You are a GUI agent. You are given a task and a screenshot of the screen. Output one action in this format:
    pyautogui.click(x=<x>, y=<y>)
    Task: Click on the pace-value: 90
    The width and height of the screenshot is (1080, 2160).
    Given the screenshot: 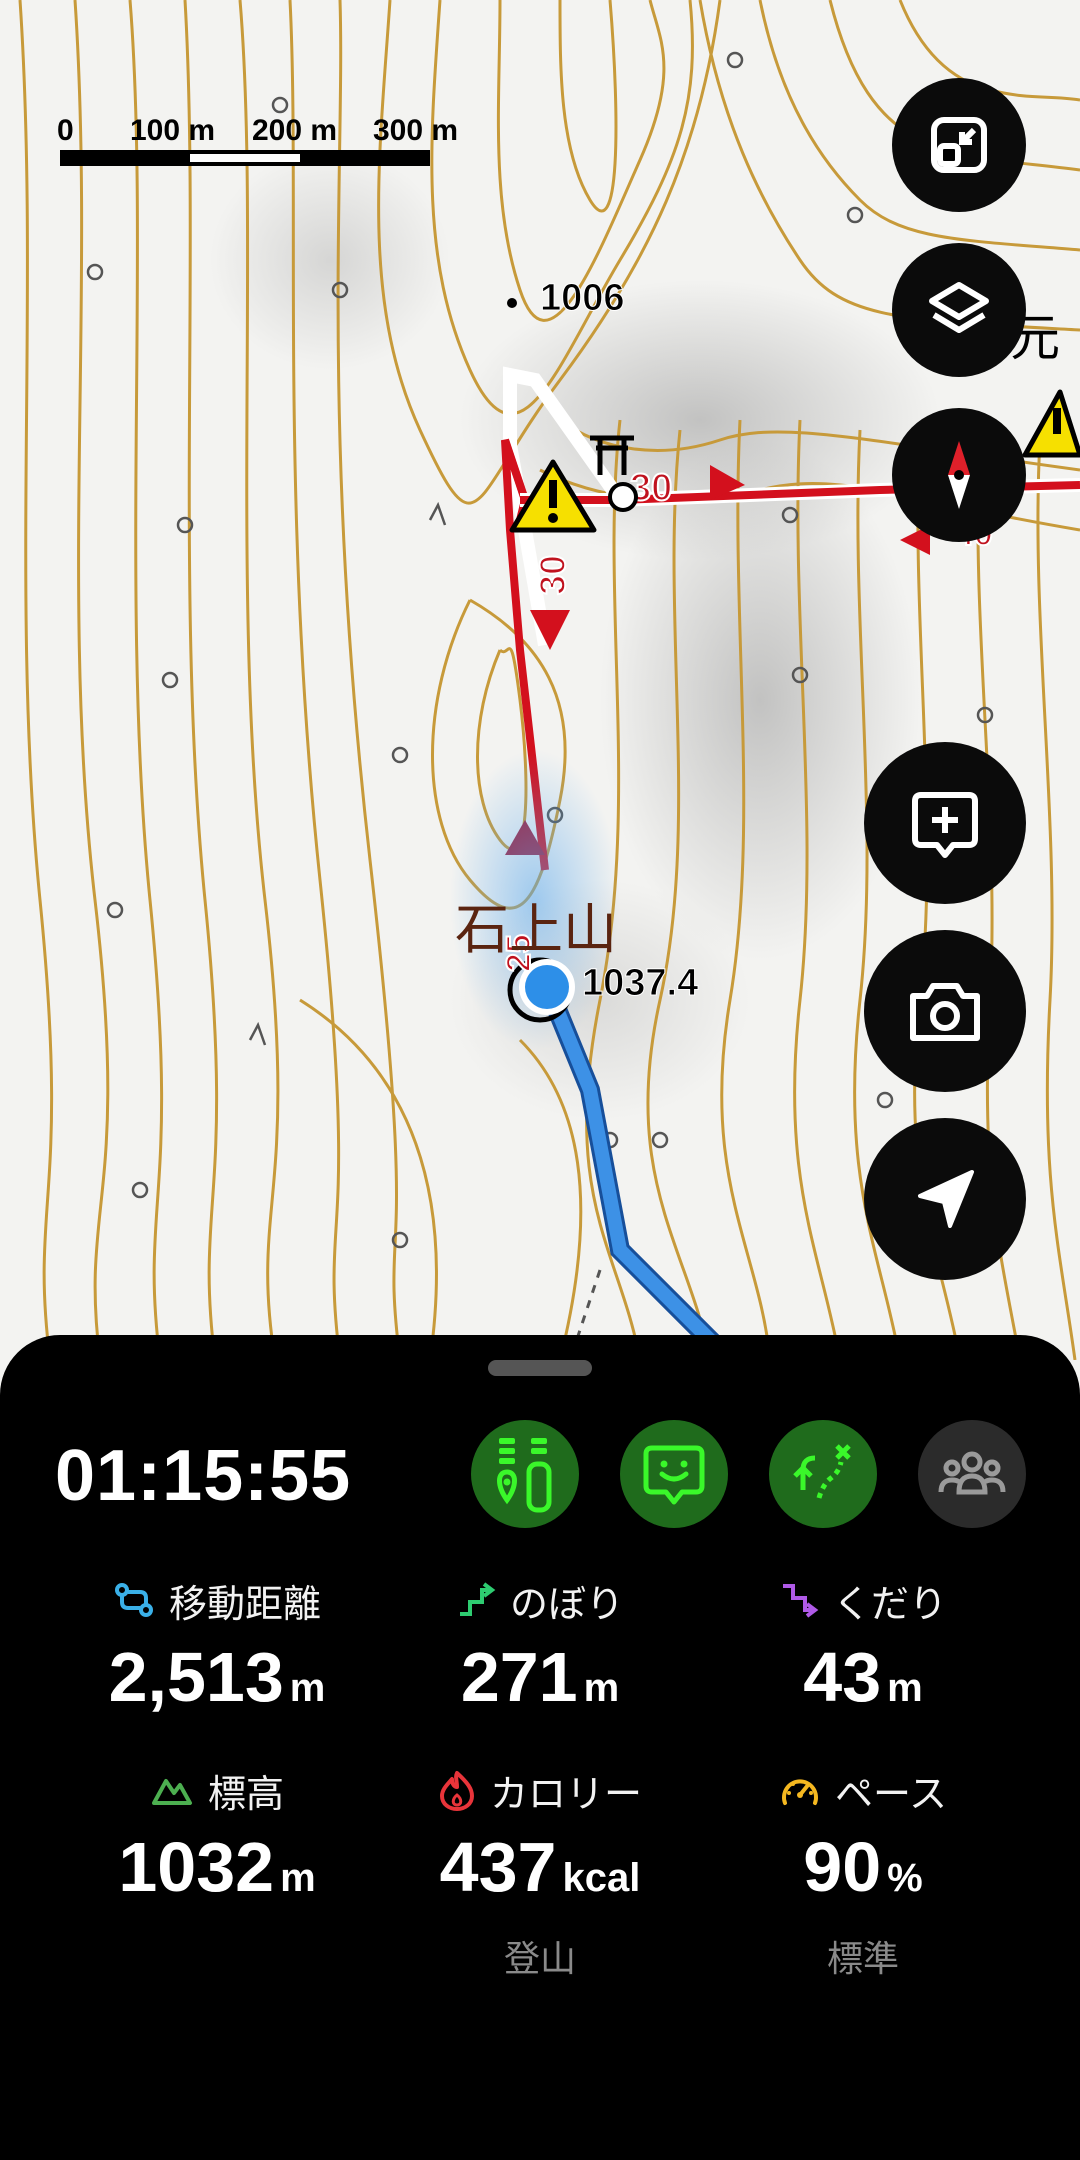 What is the action you would take?
    pyautogui.click(x=842, y=1867)
    